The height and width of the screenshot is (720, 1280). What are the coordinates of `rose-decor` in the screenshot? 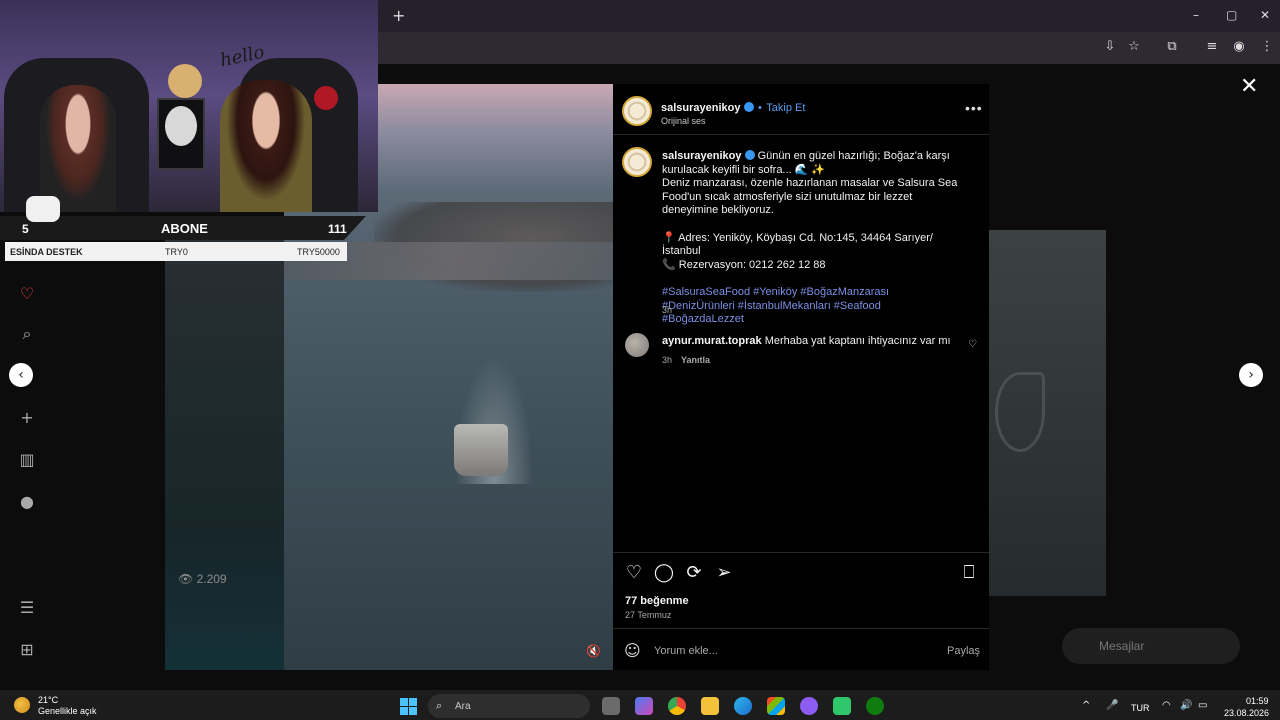 It's located at (326, 98).